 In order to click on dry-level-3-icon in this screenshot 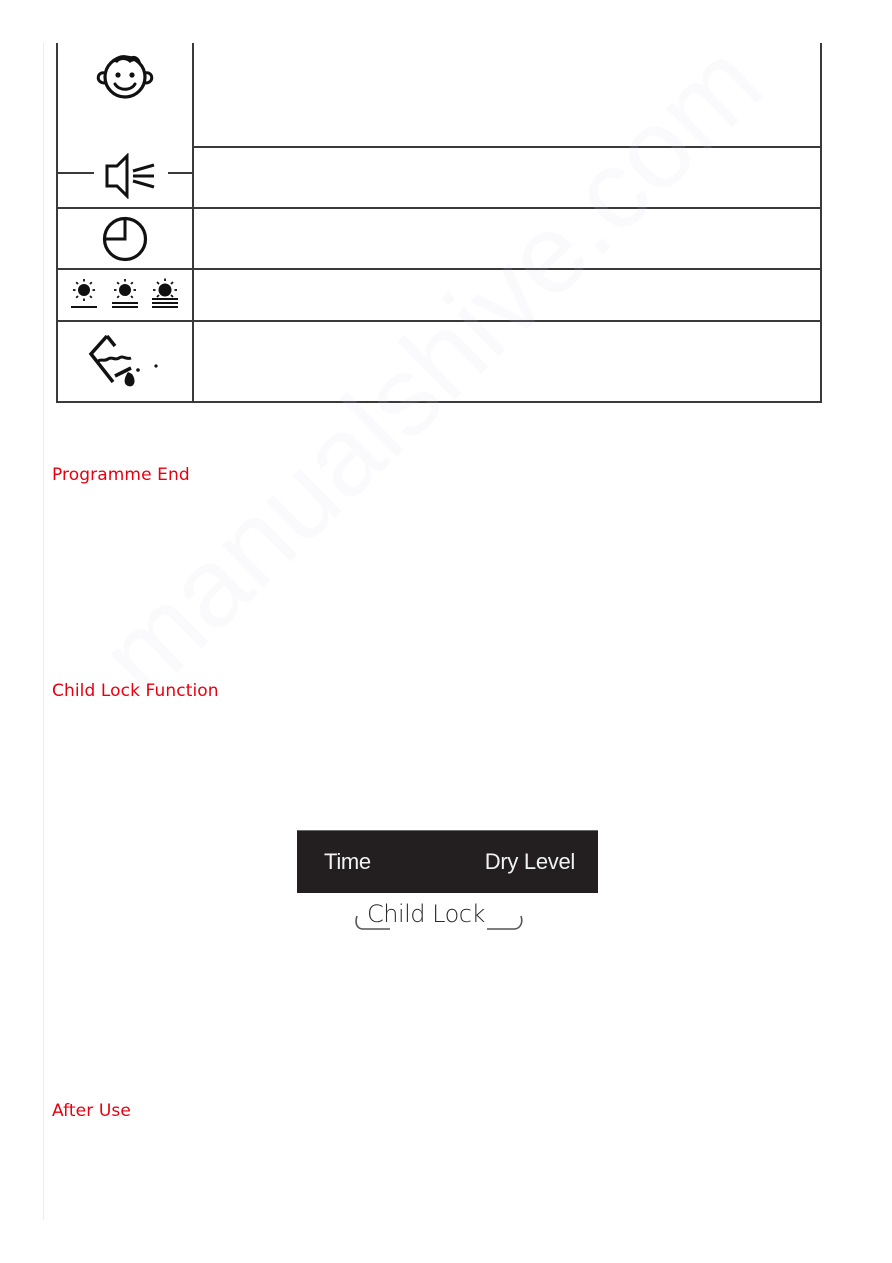, I will do `click(165, 293)`.